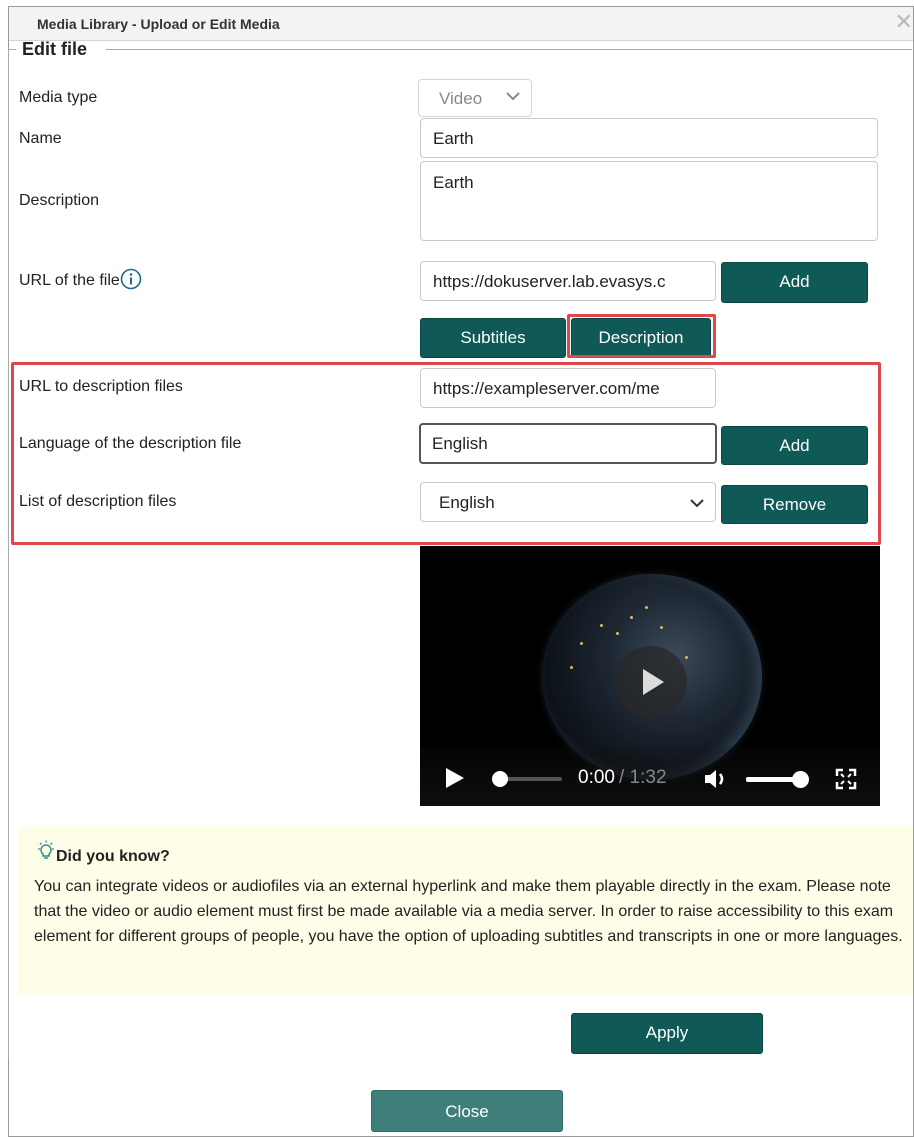  Describe the element at coordinates (453, 138) in the screenshot. I see `name-value: Earth` at that location.